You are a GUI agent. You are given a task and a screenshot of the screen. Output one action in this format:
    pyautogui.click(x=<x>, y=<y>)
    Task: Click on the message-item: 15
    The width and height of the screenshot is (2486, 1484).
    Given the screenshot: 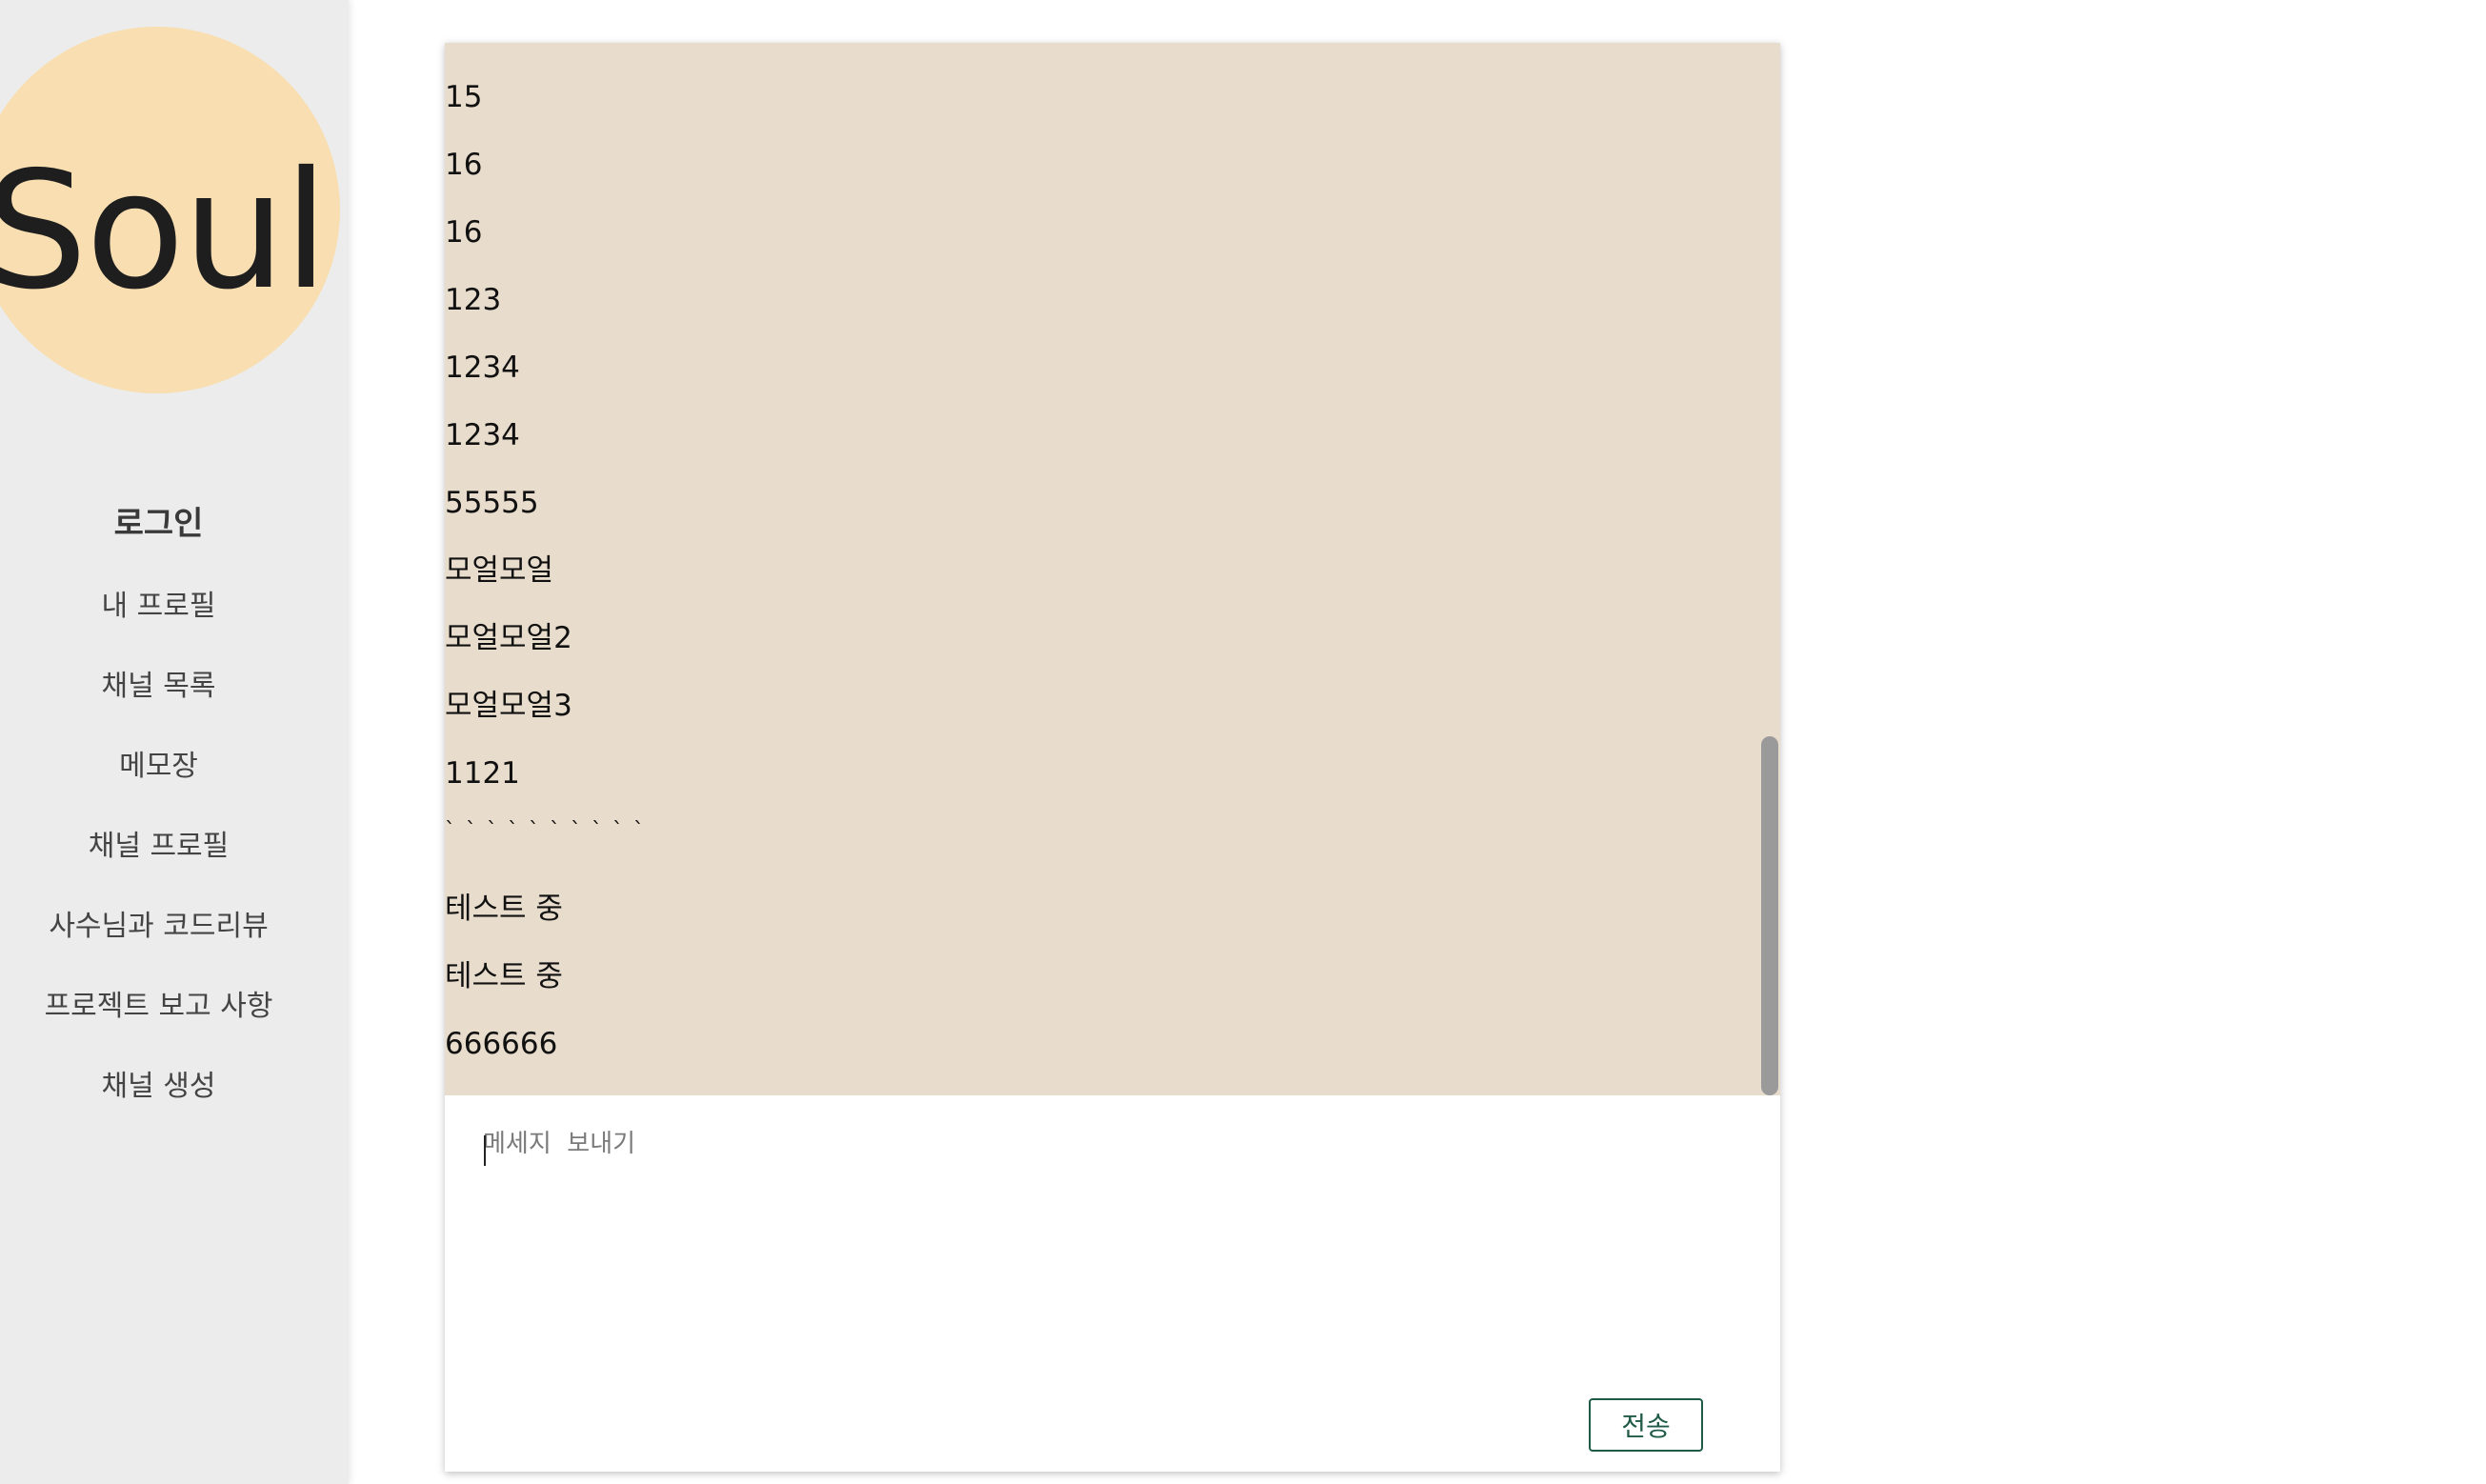 What is the action you would take?
    pyautogui.click(x=464, y=97)
    